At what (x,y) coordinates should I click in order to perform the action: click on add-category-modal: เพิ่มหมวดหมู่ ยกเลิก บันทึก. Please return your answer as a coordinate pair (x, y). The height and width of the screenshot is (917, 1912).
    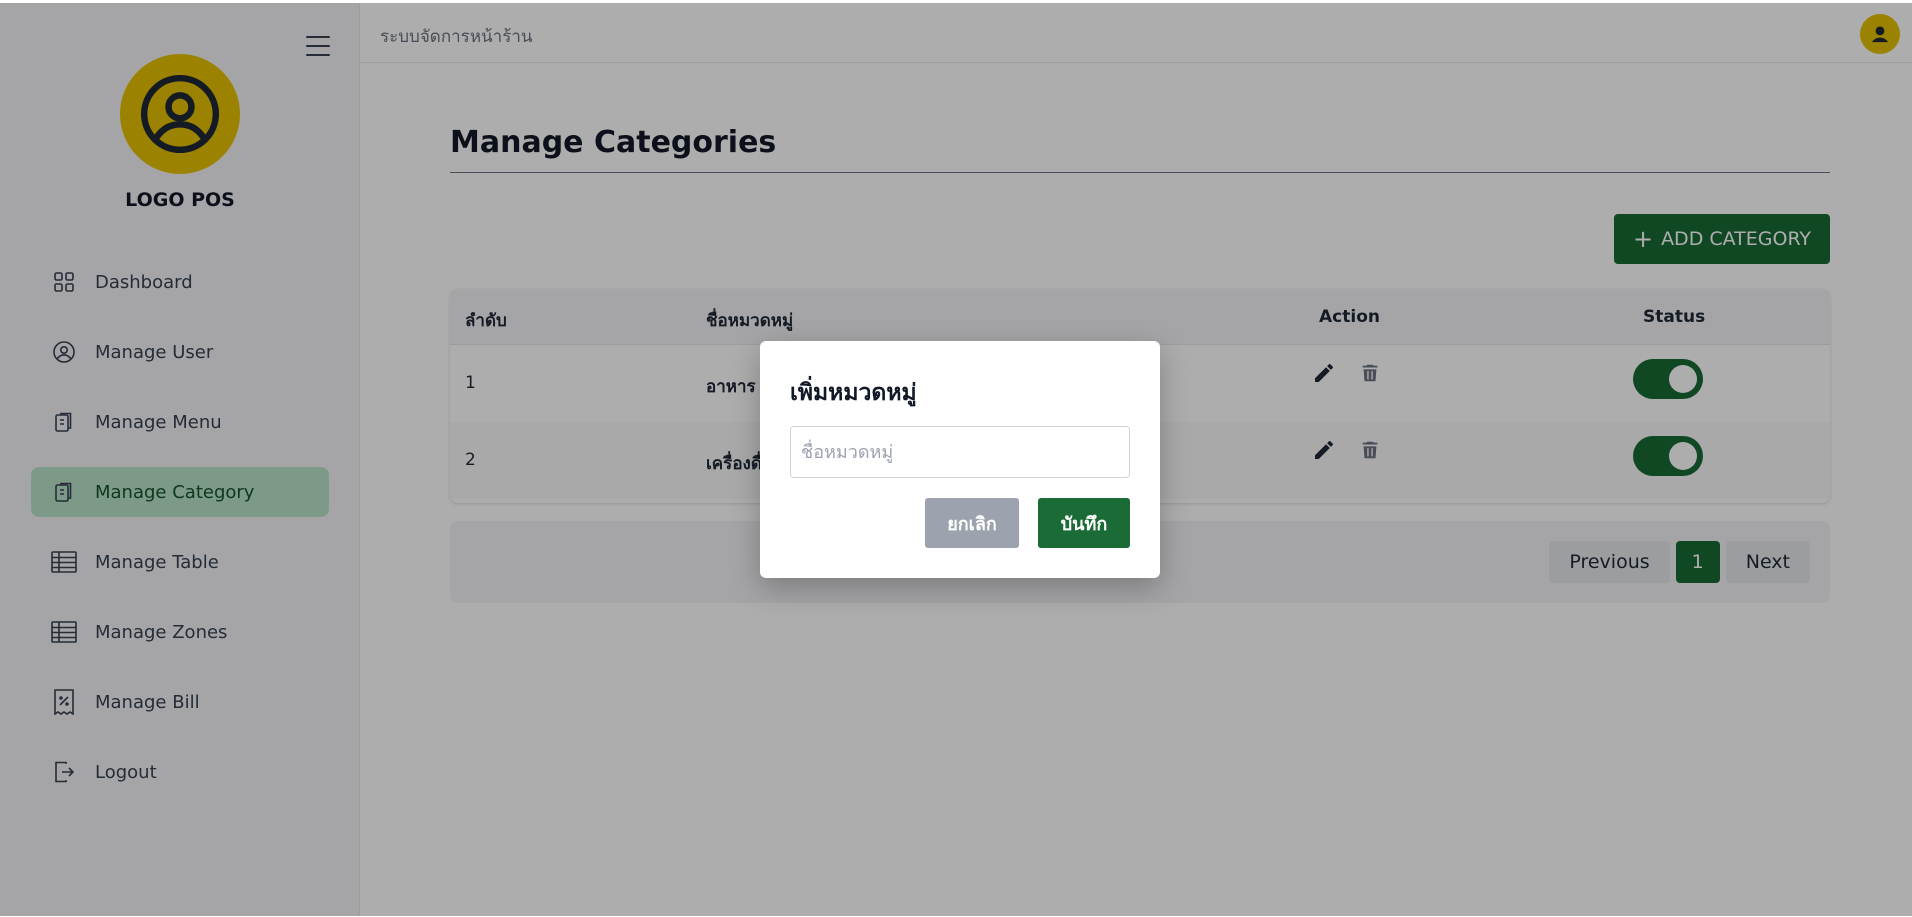
    Looking at the image, I should click on (960, 459).